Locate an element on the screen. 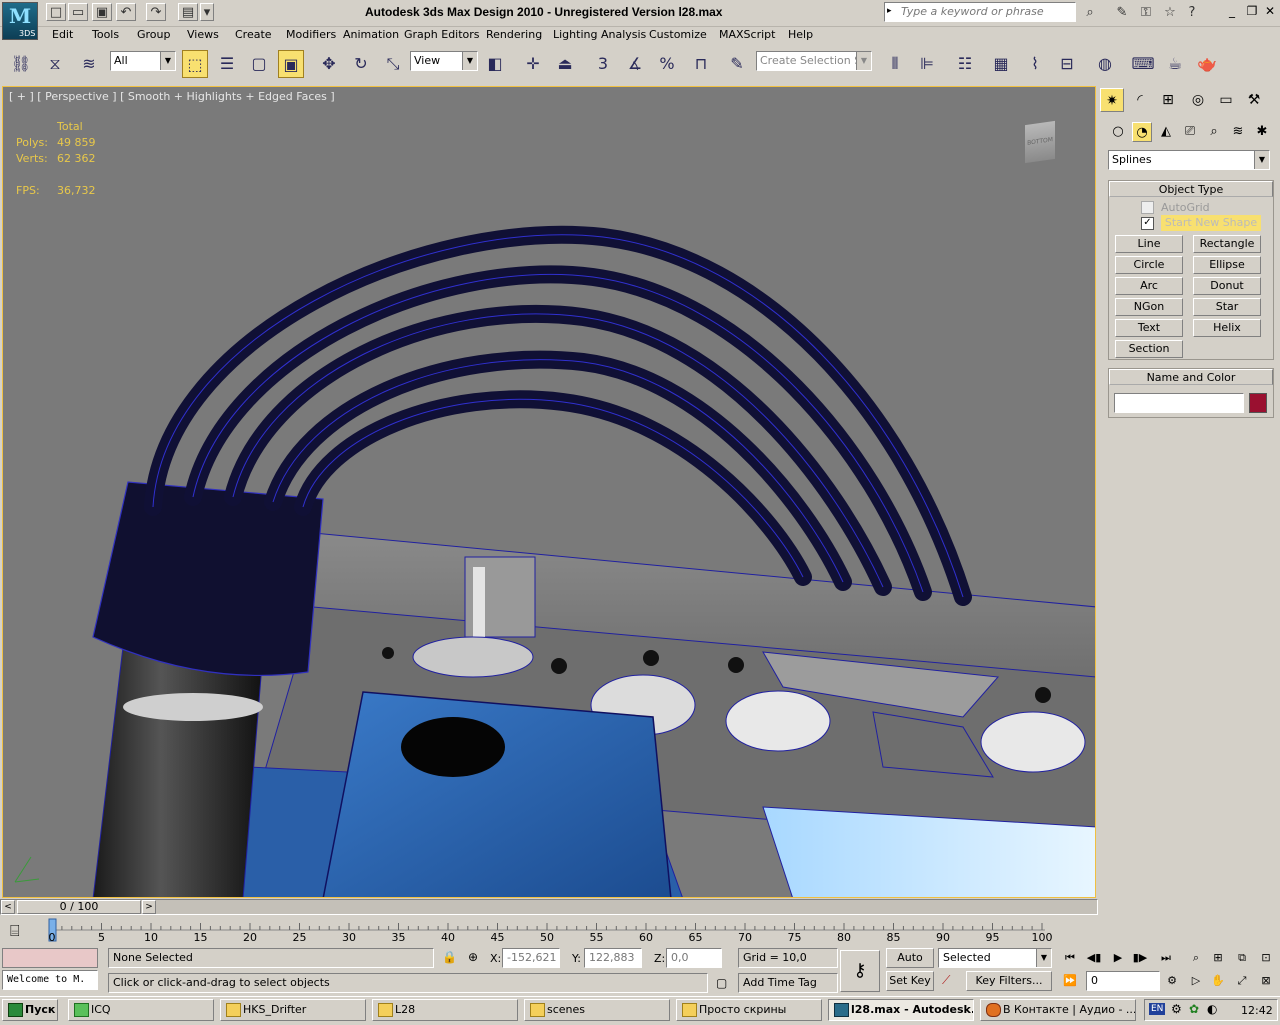  set-key-icon: ⚷ is located at coordinates (860, 971).